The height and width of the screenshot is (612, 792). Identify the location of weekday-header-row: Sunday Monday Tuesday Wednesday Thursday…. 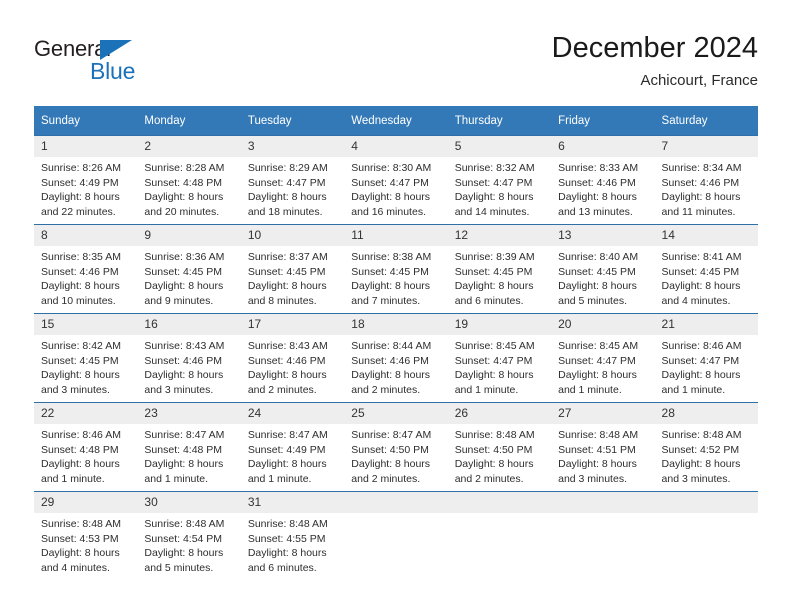
(396, 121).